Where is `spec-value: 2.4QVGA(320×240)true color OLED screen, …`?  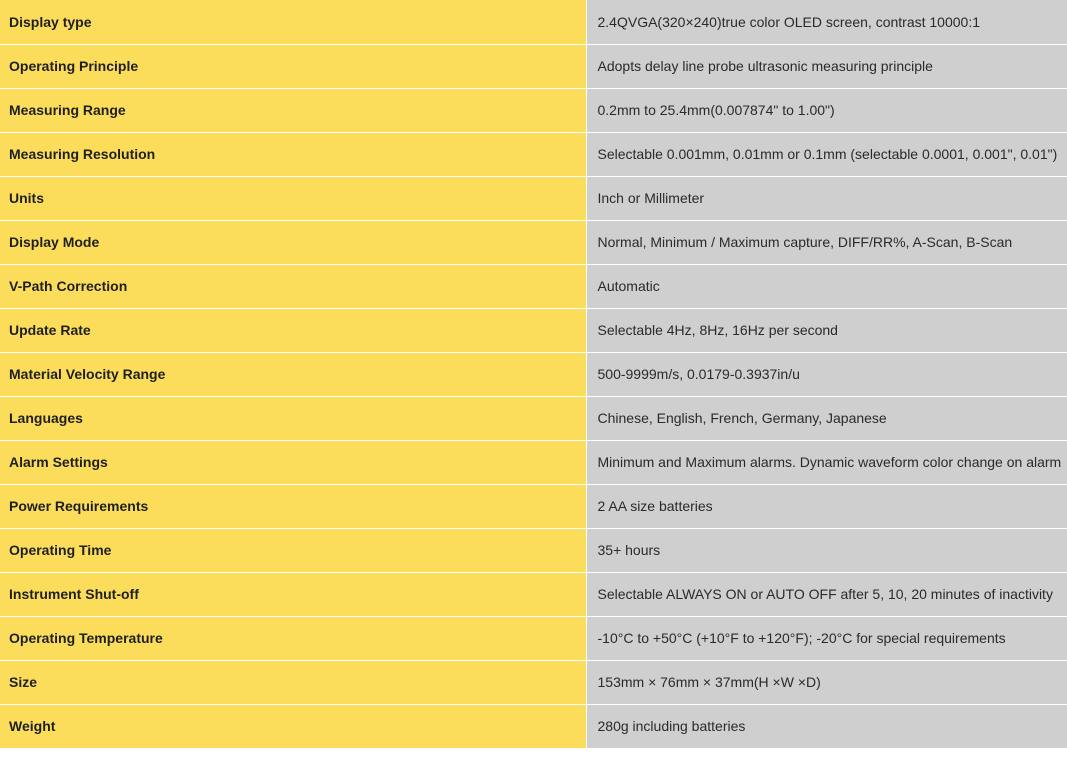
spec-value: 2.4QVGA(320×240)true color OLED screen, … is located at coordinates (826, 22).